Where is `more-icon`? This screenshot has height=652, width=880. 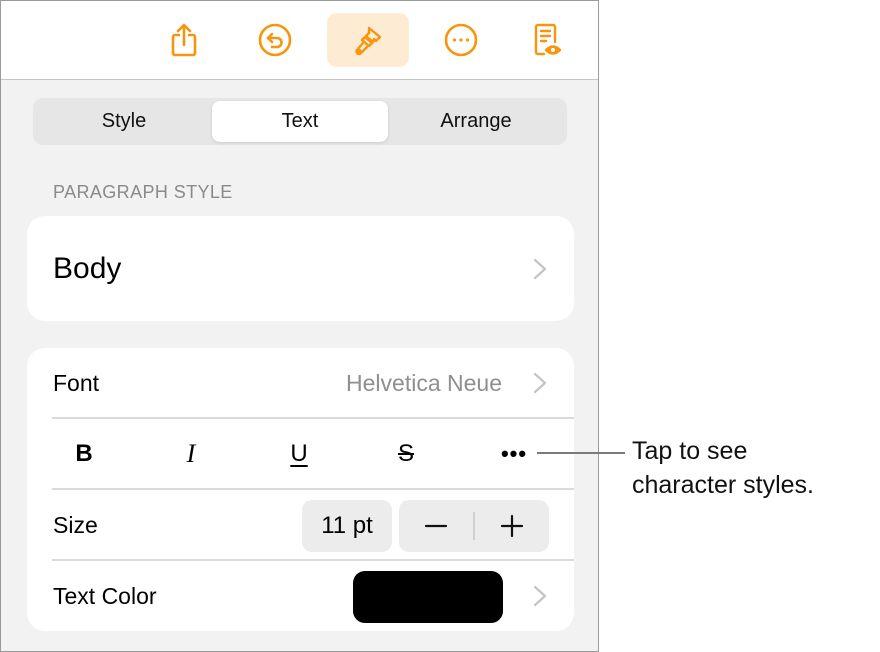 more-icon is located at coordinates (461, 40).